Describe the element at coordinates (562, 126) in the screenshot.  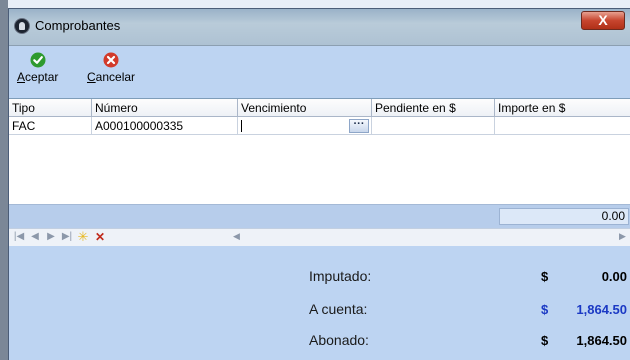
I see `cell-importe` at that location.